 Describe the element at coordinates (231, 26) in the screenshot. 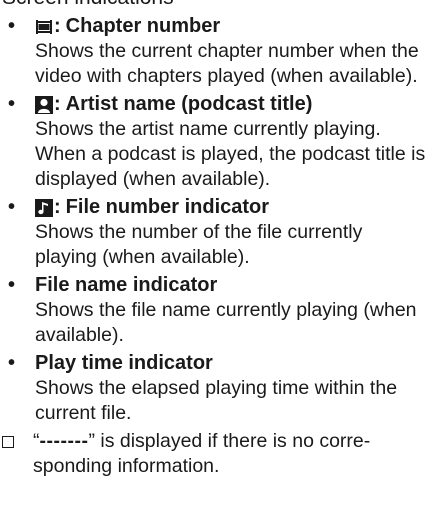

I see `item-title-row: : Chapter number` at that location.